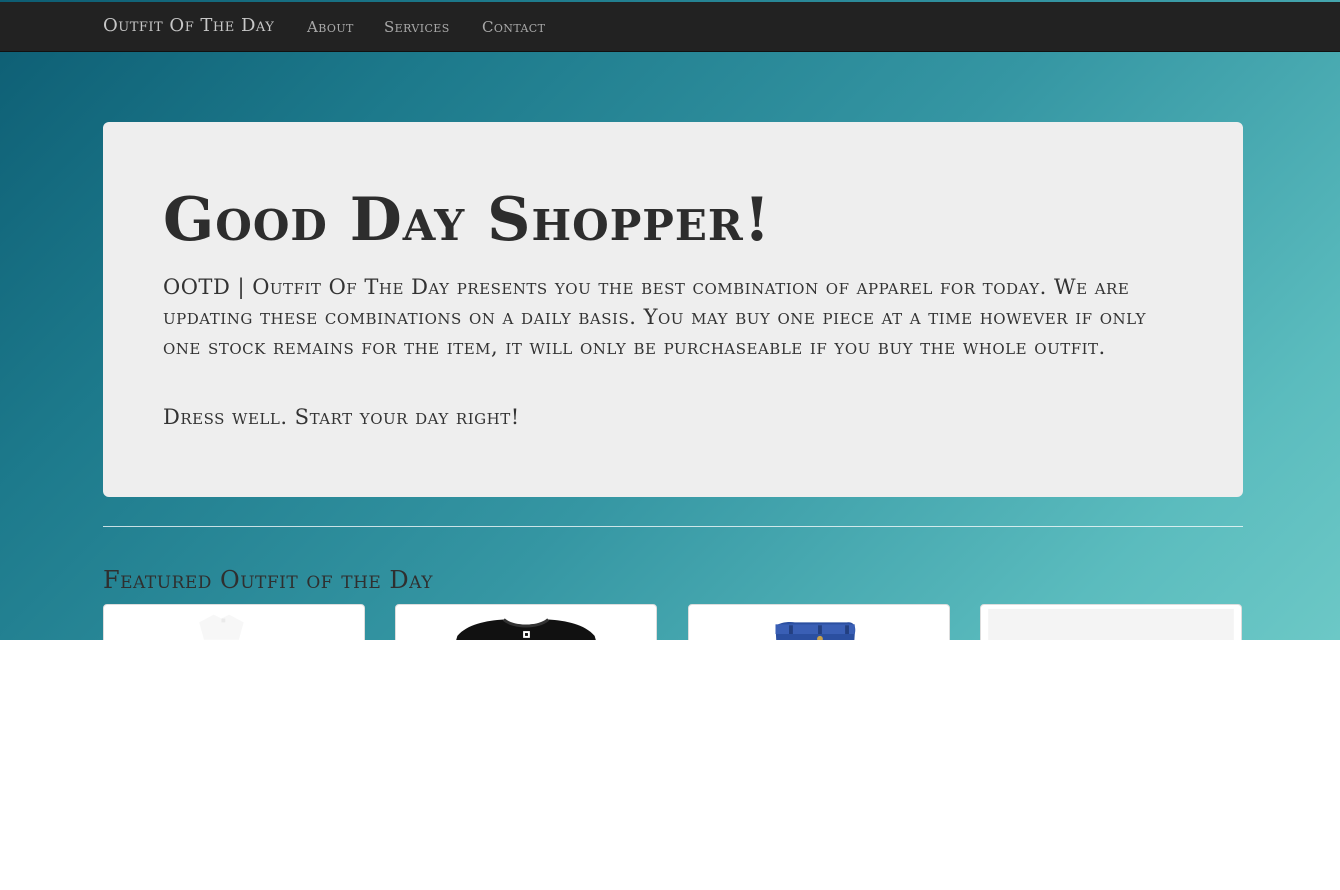 The height and width of the screenshot is (890, 1340). Describe the element at coordinates (467, 220) in the screenshot. I see `hero-title: Good Day Shopper!` at that location.